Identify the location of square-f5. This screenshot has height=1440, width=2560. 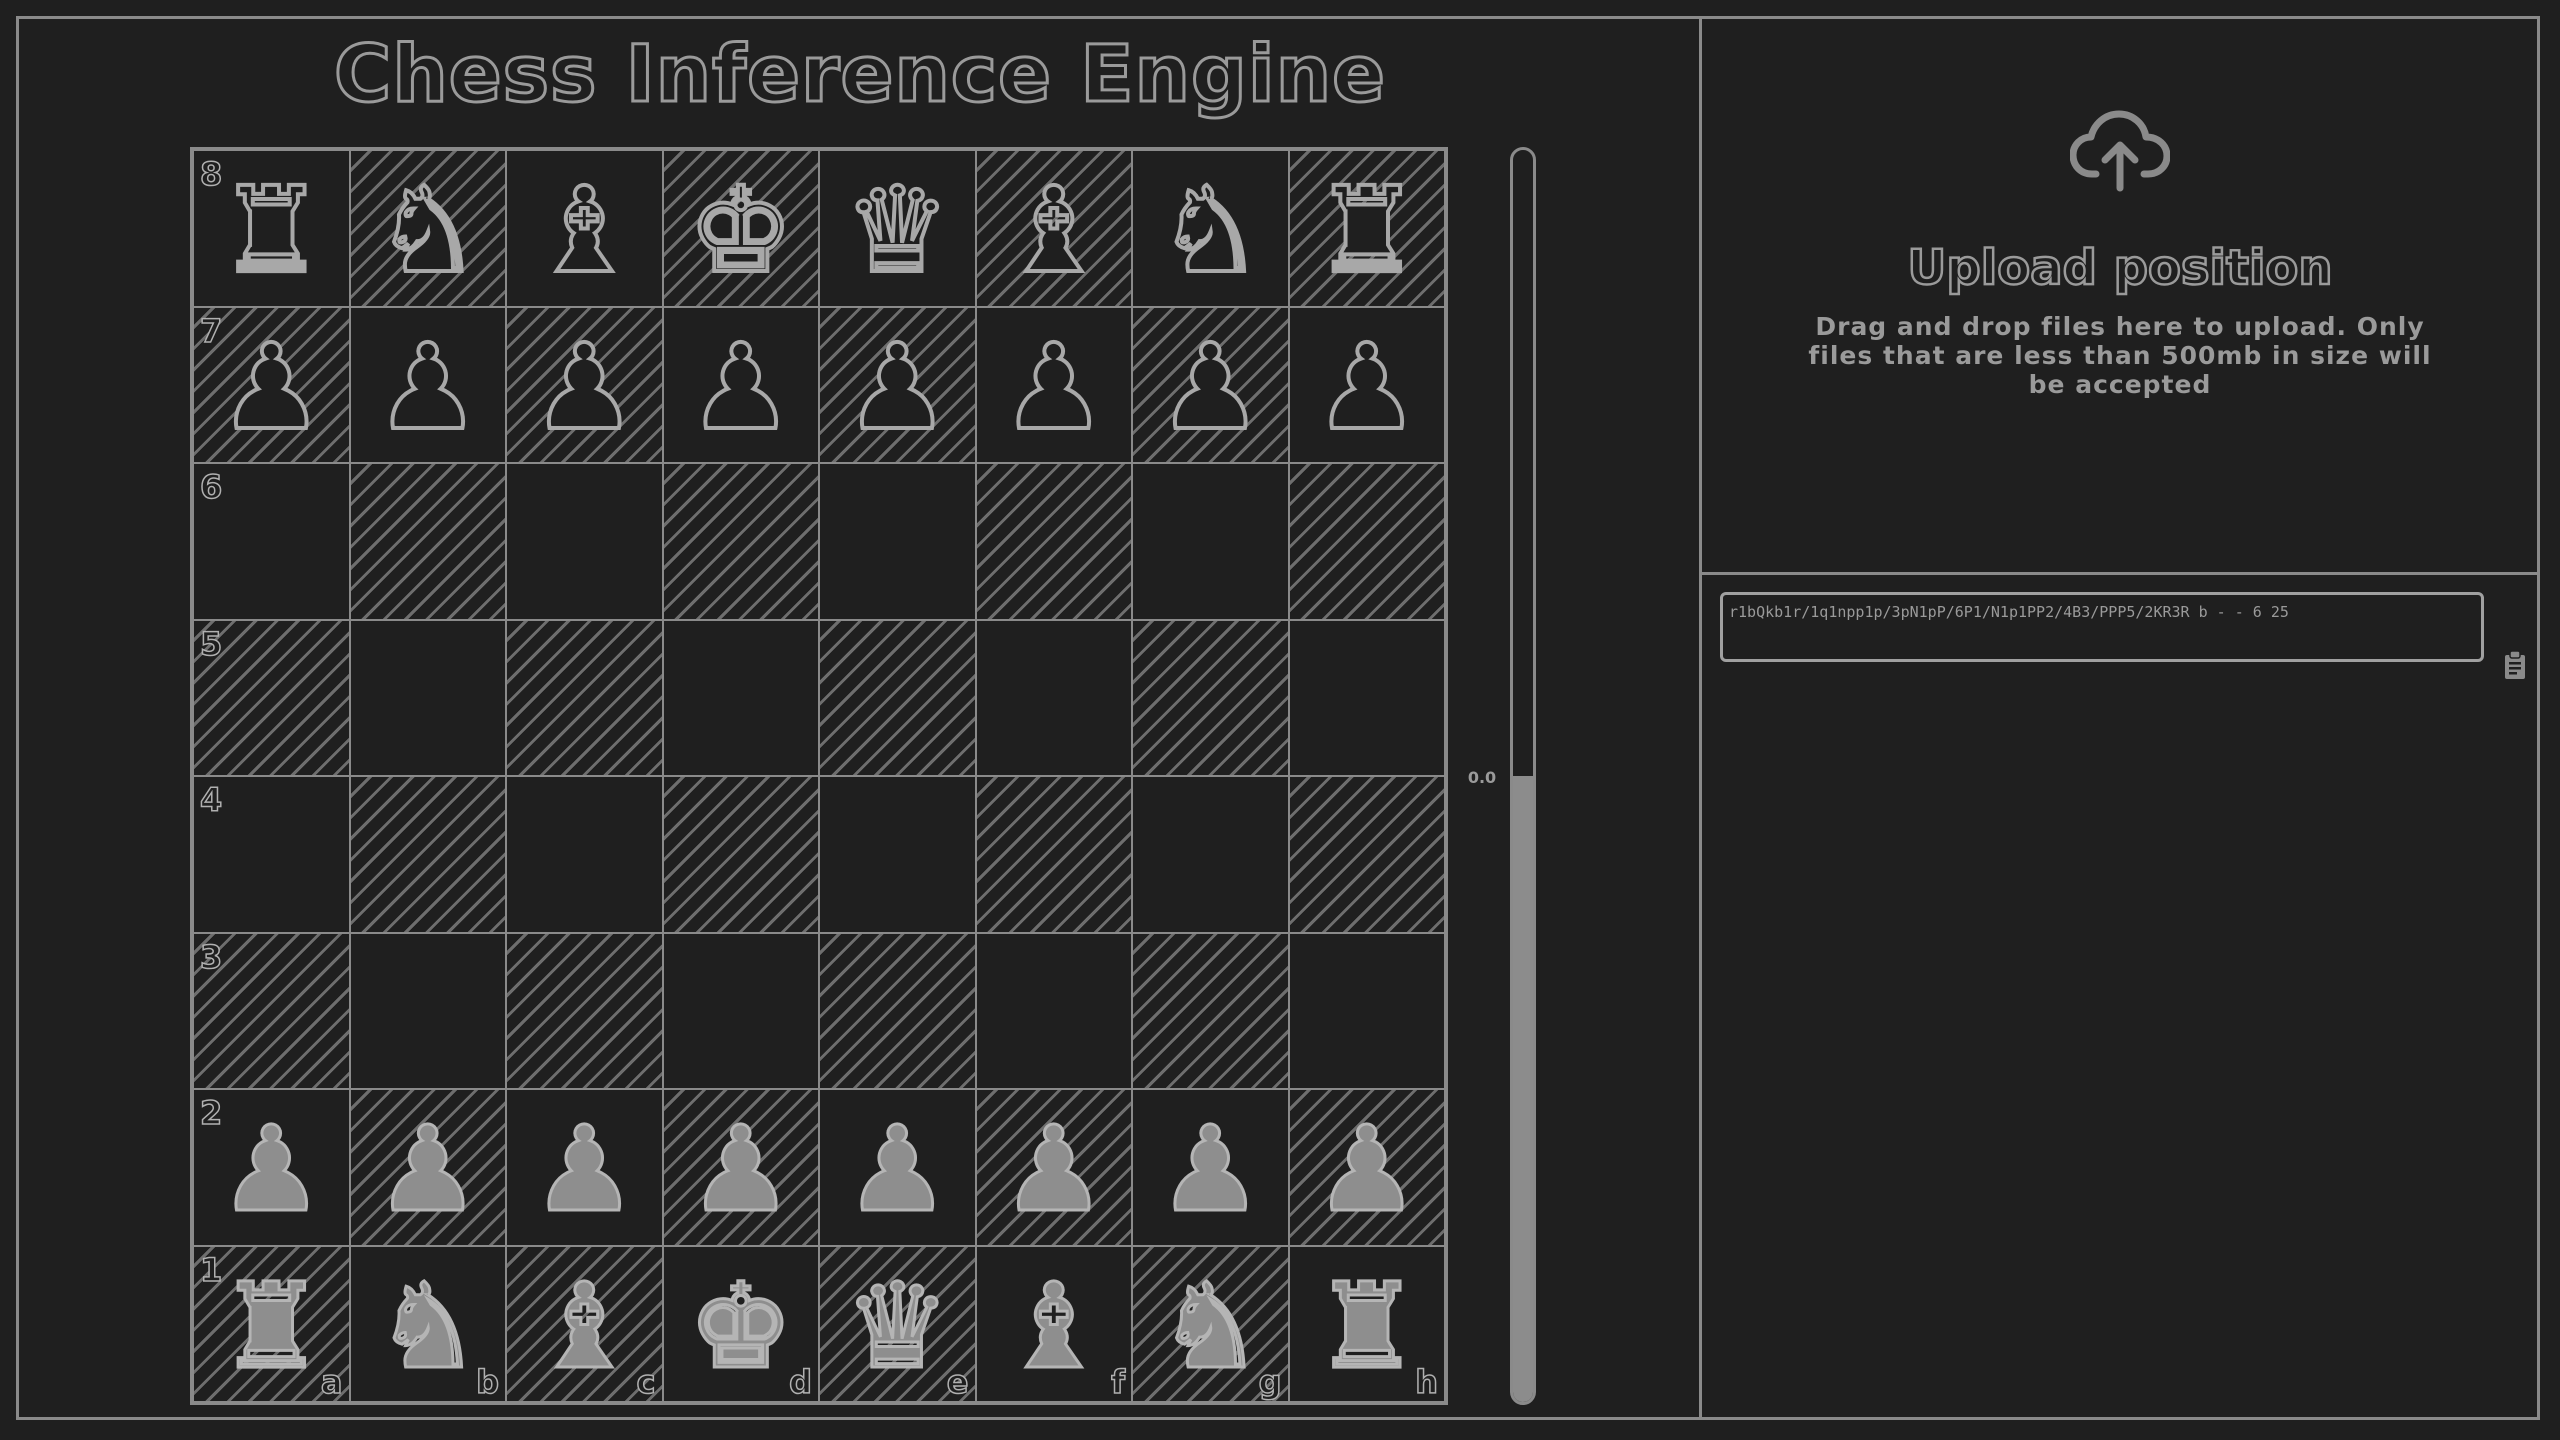
(1053, 697).